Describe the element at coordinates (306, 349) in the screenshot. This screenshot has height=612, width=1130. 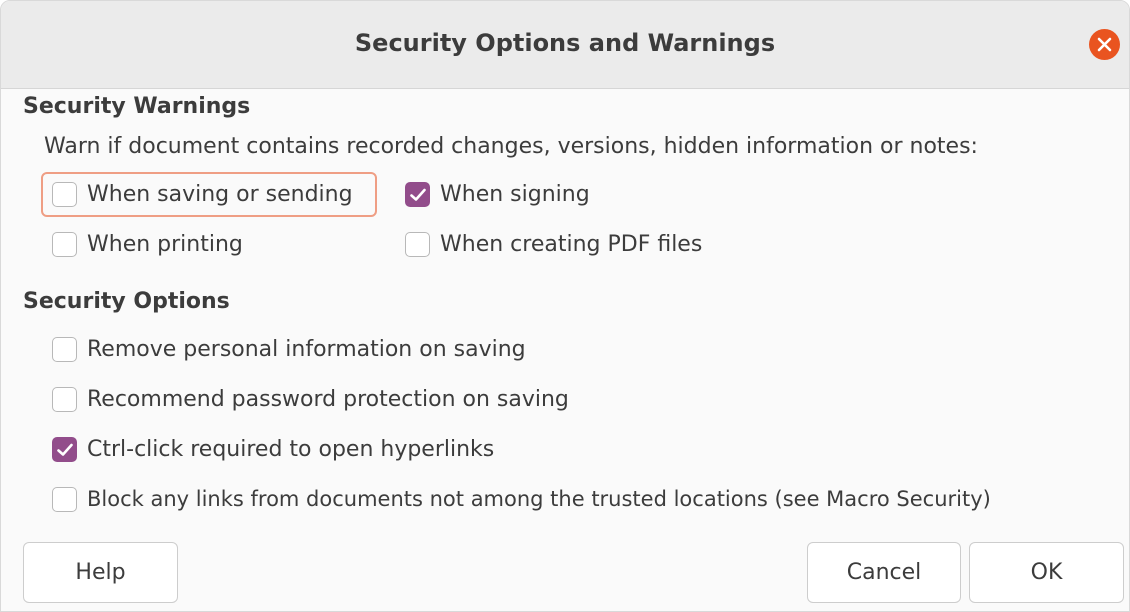
I see `checkbox-label: Remove personal information on saving` at that location.